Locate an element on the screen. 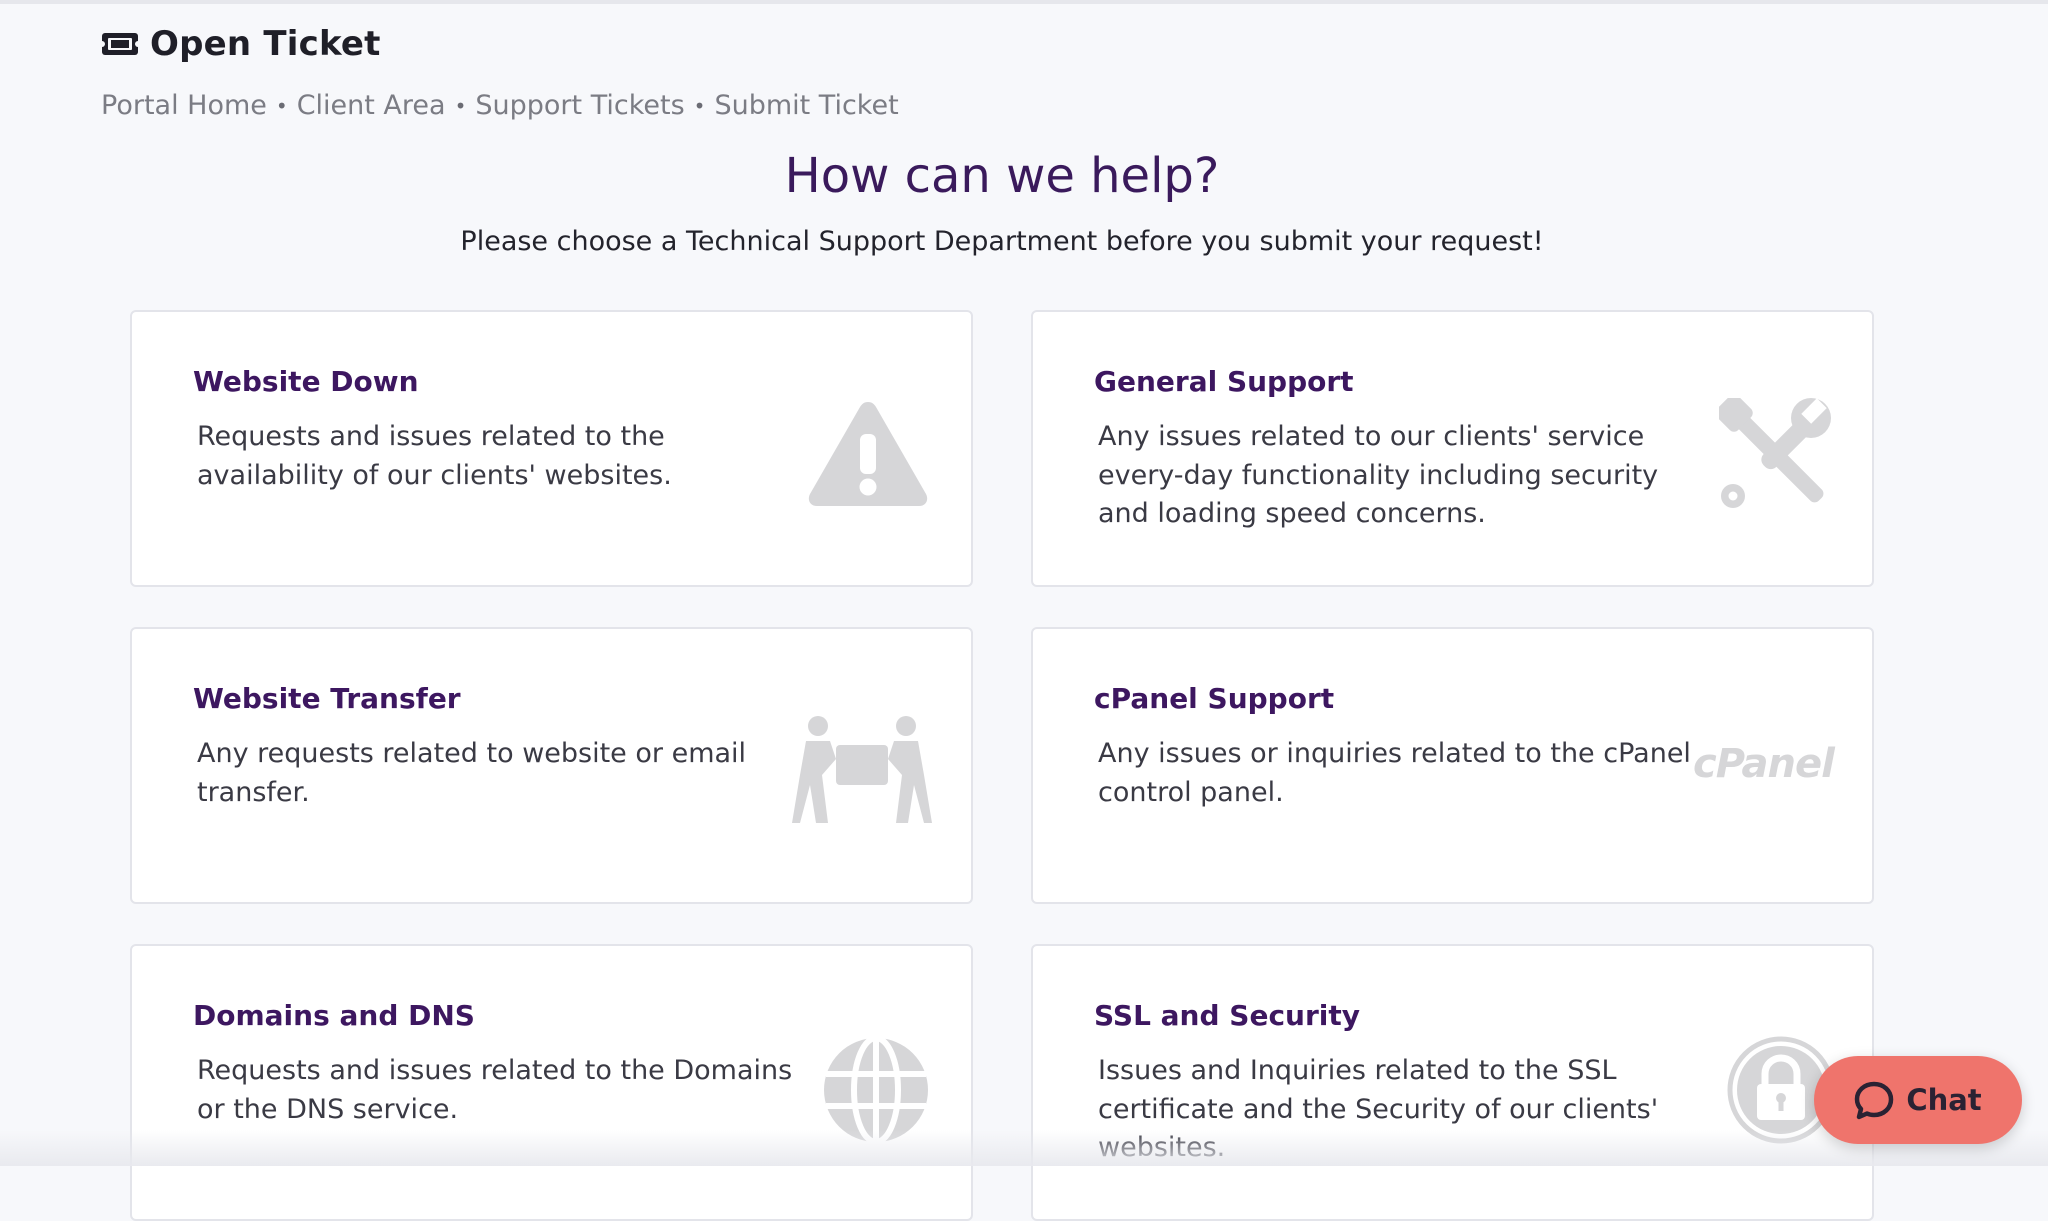  chat-label: Chat is located at coordinates (1944, 1100).